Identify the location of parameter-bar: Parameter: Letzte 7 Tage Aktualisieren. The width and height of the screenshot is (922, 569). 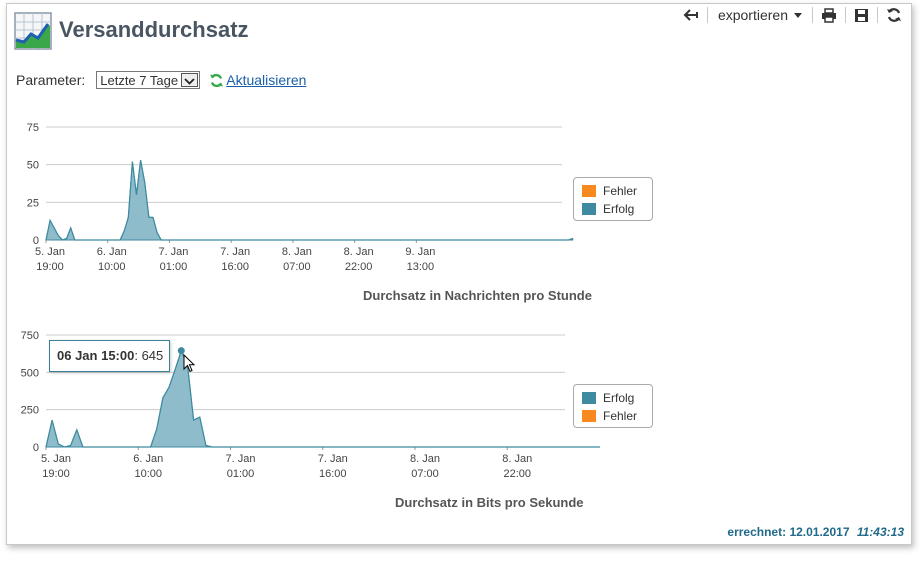
(161, 80).